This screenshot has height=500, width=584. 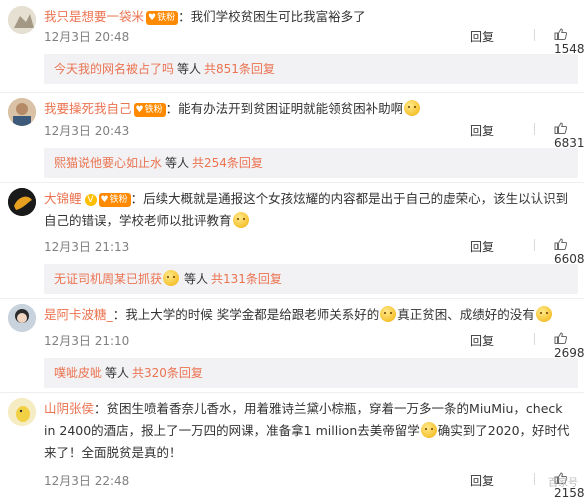 I want to click on sub-reply-bar: 噗呲皮呲 等人 共320条回复, so click(x=311, y=373).